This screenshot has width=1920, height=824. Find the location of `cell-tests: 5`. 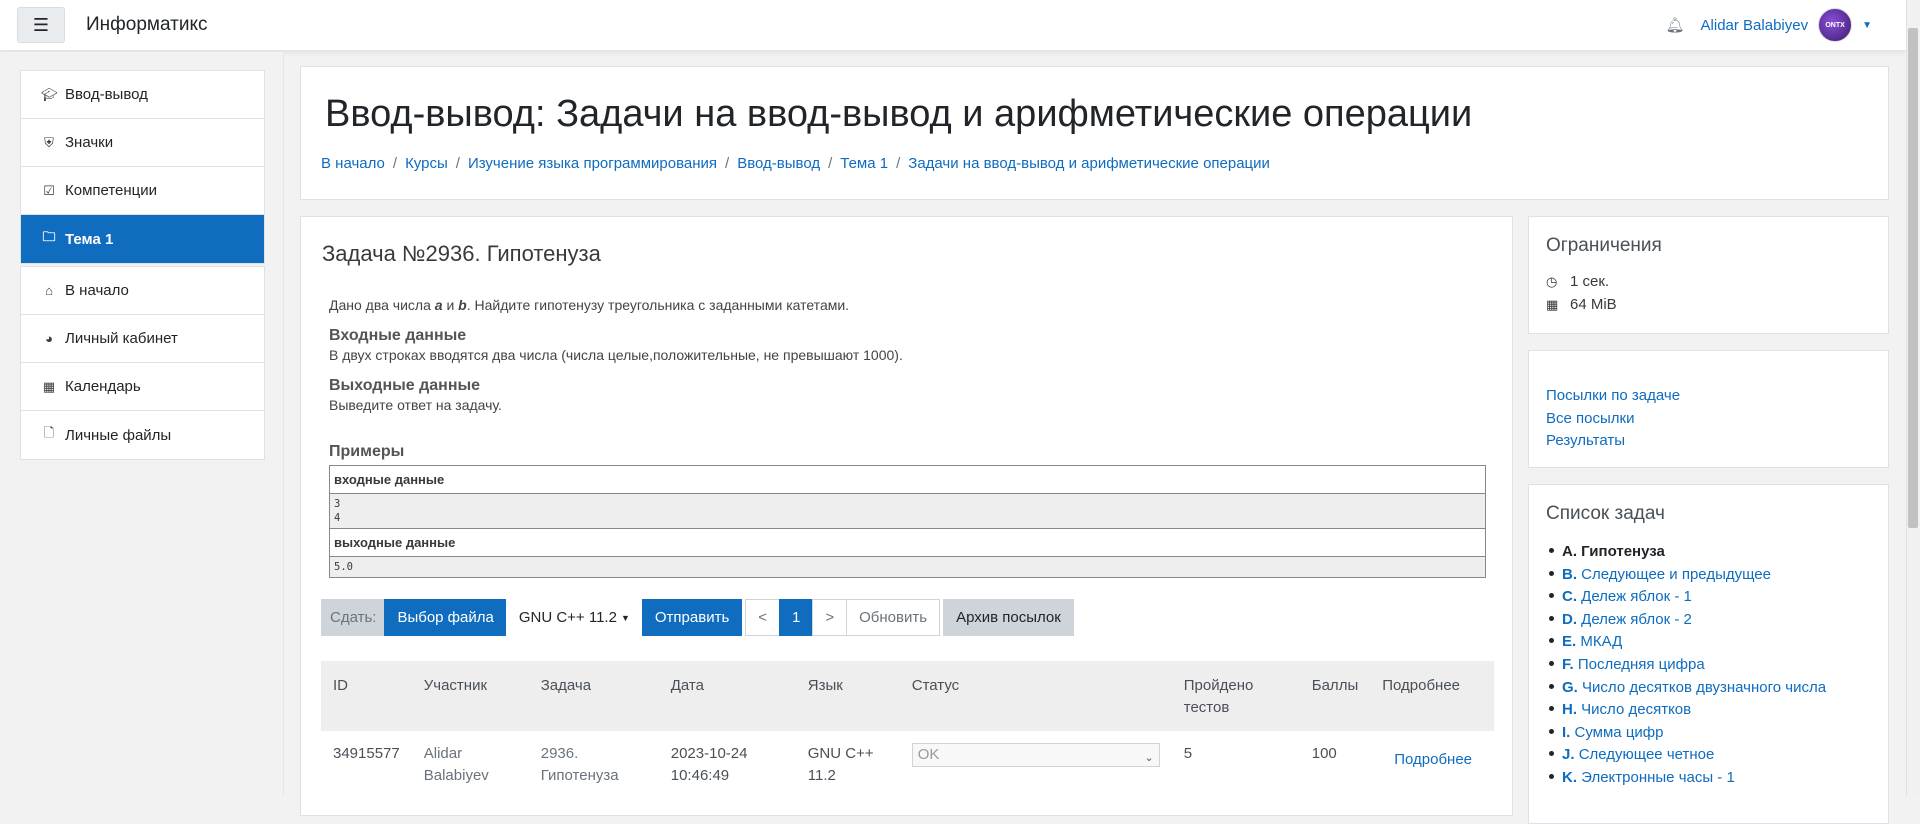

cell-tests: 5 is located at coordinates (1188, 753).